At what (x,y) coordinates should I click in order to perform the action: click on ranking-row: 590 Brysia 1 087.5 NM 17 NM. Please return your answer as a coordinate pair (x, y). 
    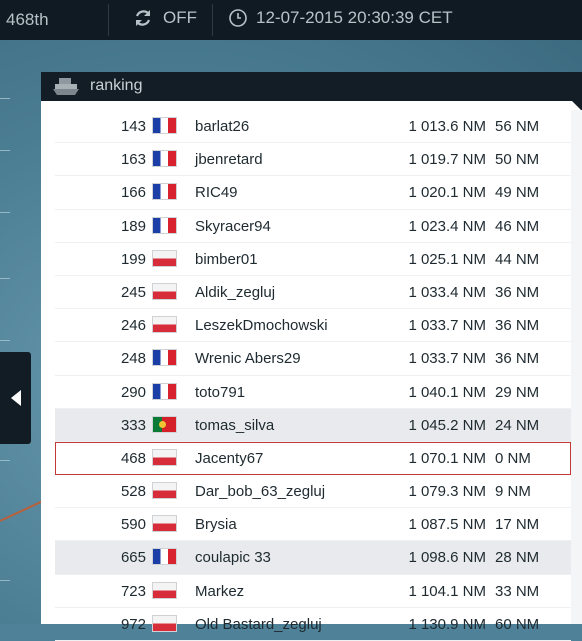
    Looking at the image, I should click on (313, 525).